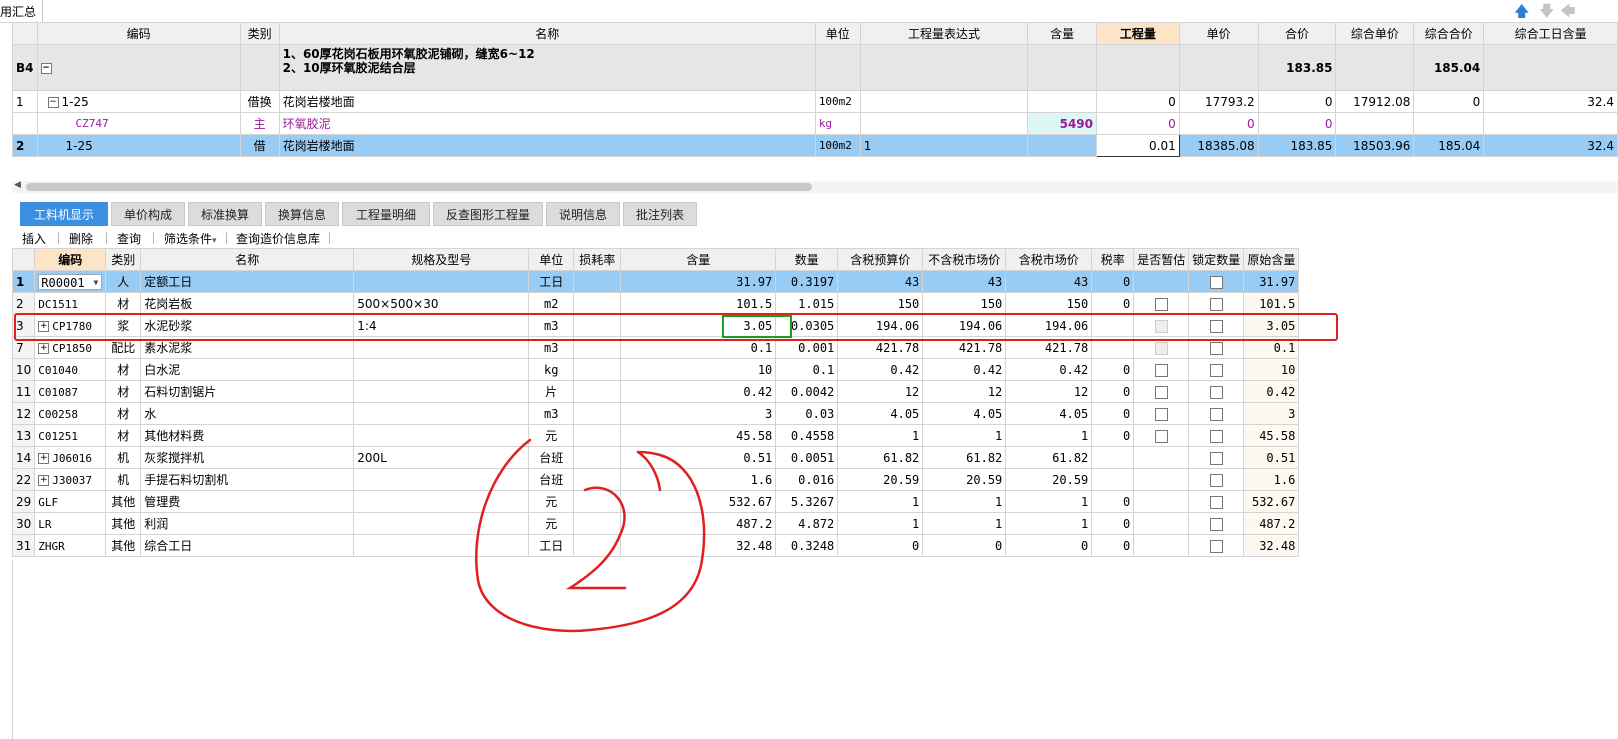 The height and width of the screenshot is (739, 1618). Describe the element at coordinates (807, 347) in the screenshot. I see `material-quantity: 0.001` at that location.